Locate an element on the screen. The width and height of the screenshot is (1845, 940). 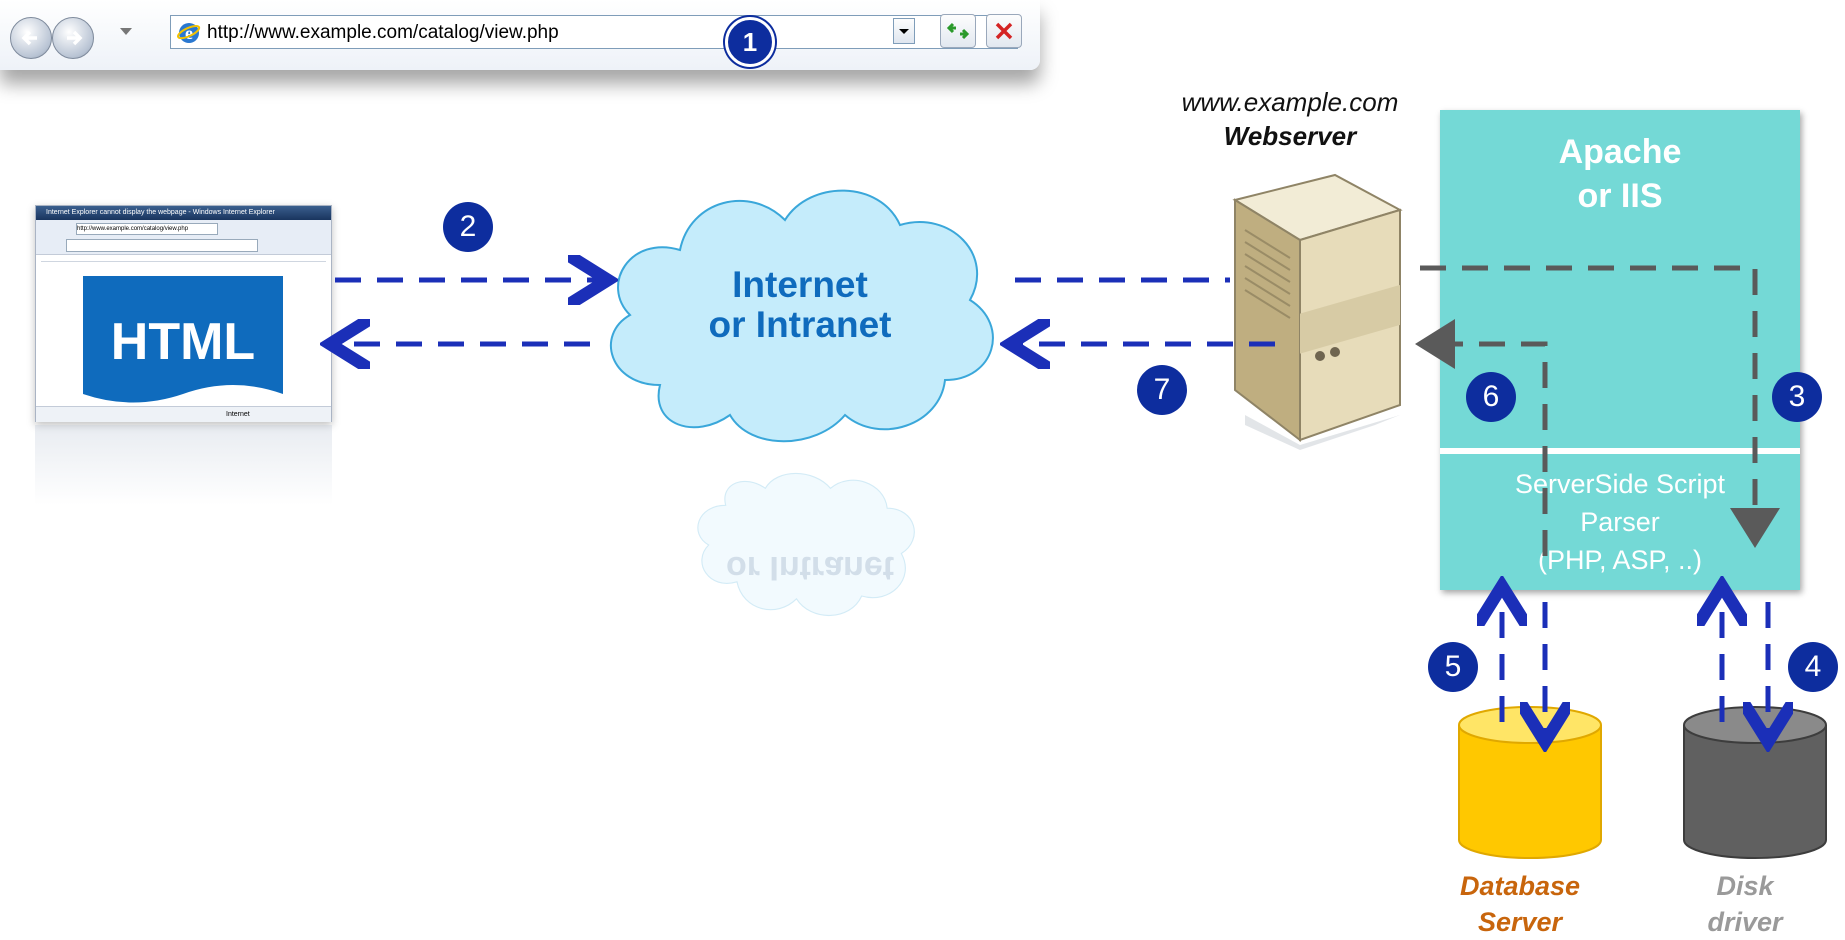
step-3-badge: 3 is located at coordinates (1797, 397).